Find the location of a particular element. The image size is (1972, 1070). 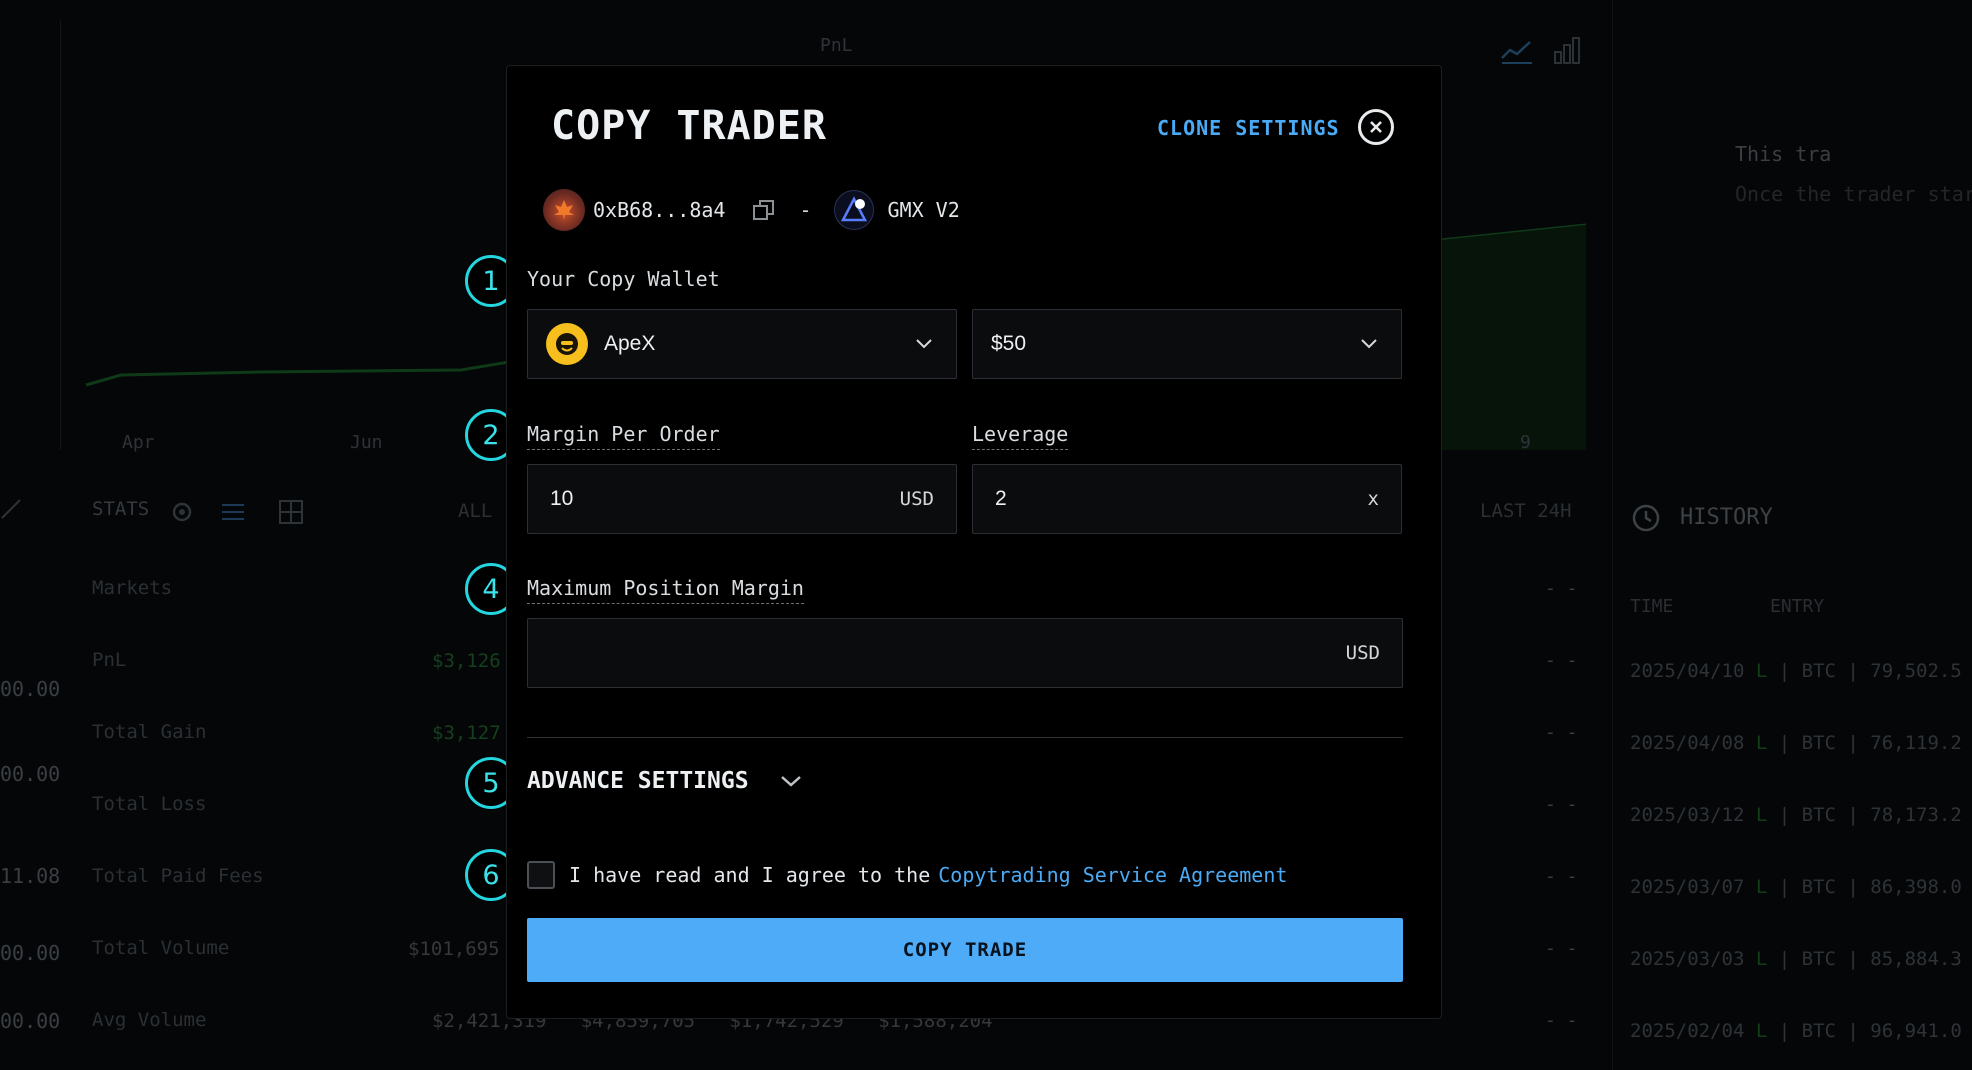

history-col-entry: ENTRY is located at coordinates (1797, 606).